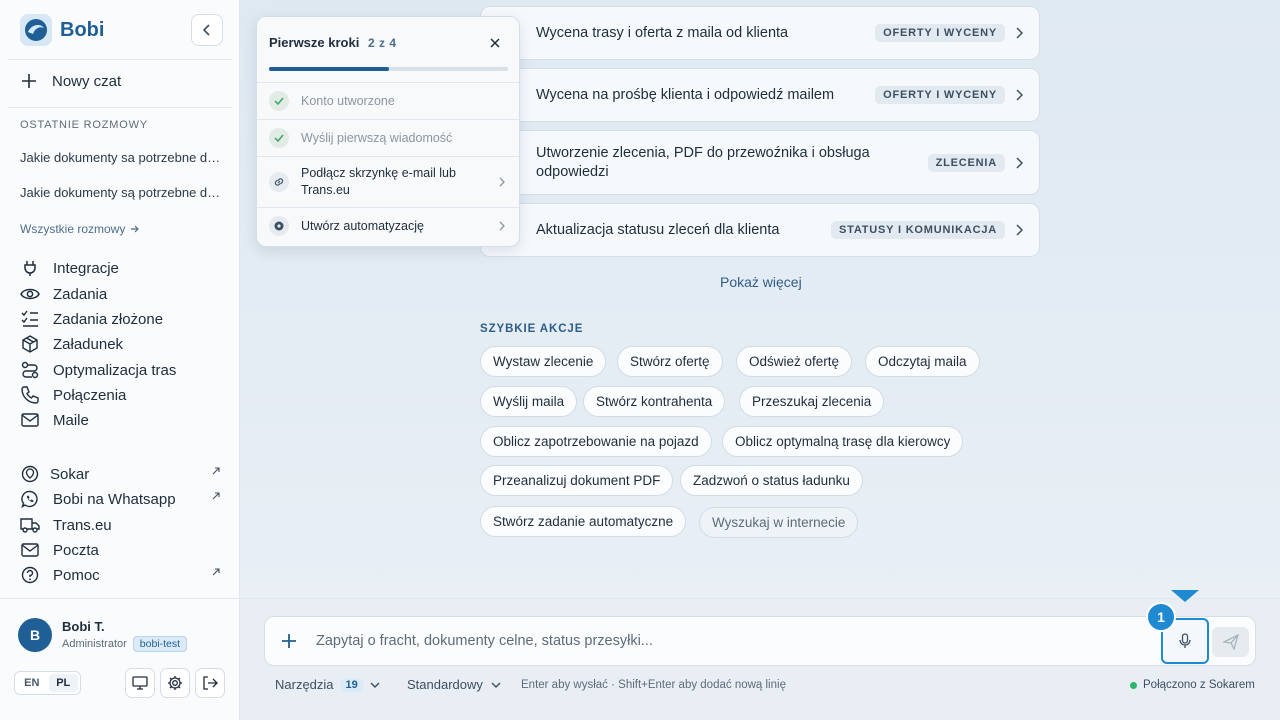  What do you see at coordinates (377, 137) in the screenshot?
I see `step-label: Wyślij pierwszą wiadomość` at bounding box center [377, 137].